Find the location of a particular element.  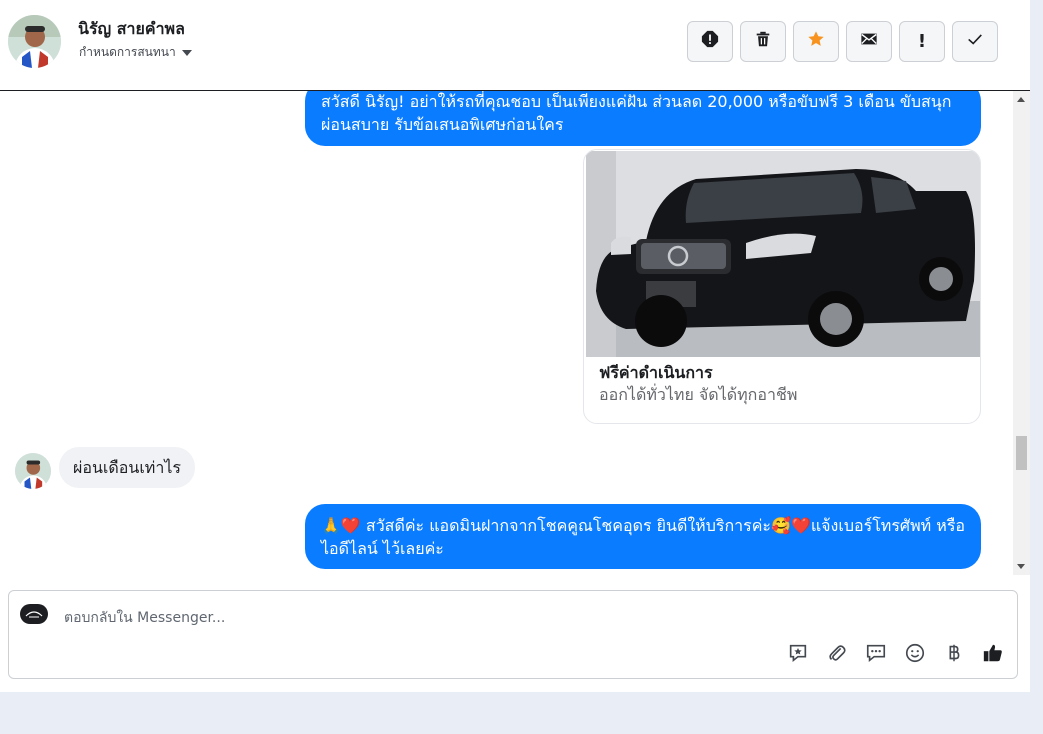

scroll-up-icon is located at coordinates (1021, 99).